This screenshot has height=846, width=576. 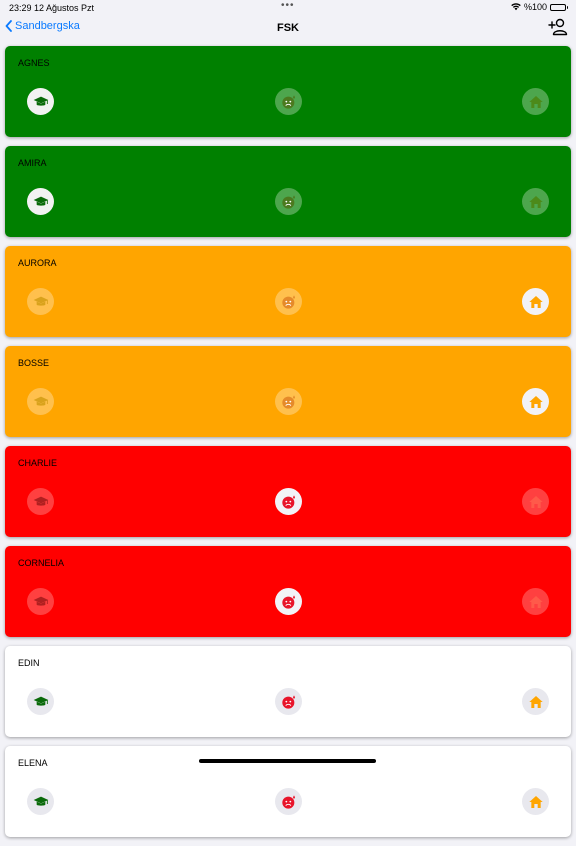 What do you see at coordinates (20, 8) in the screenshot?
I see `status-time: 23:29` at bounding box center [20, 8].